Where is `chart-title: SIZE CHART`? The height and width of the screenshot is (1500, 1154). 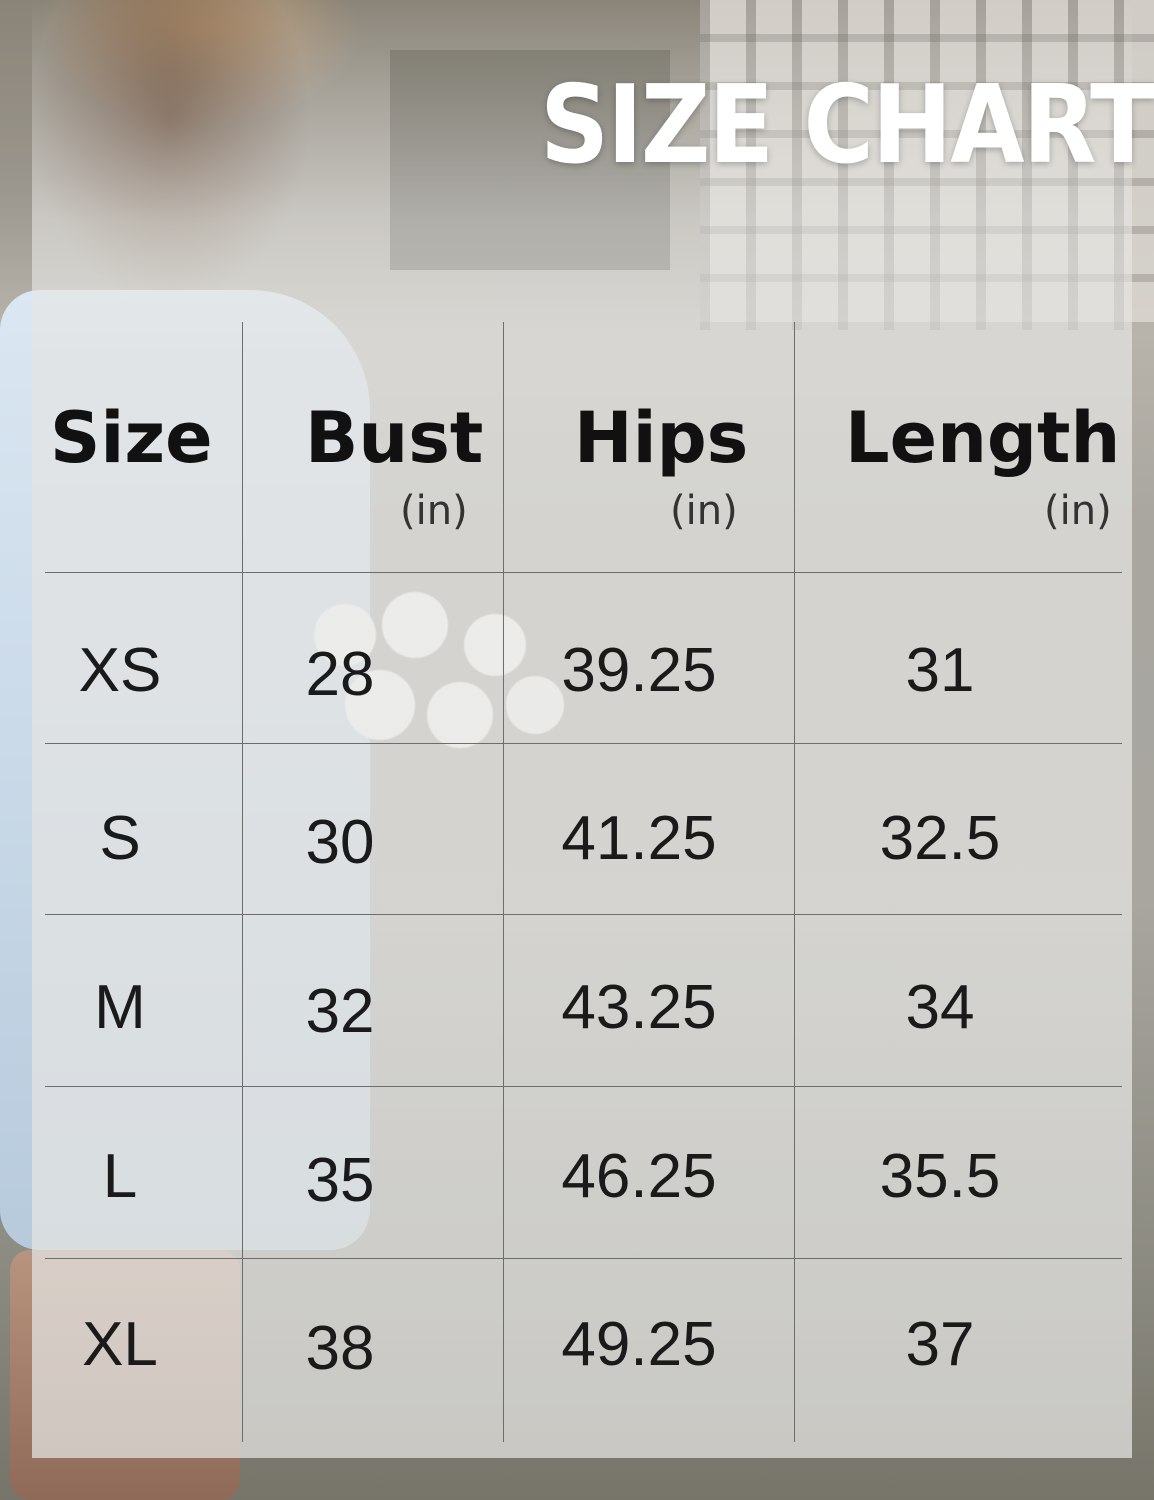
chart-title: SIZE CHART is located at coordinates (847, 125).